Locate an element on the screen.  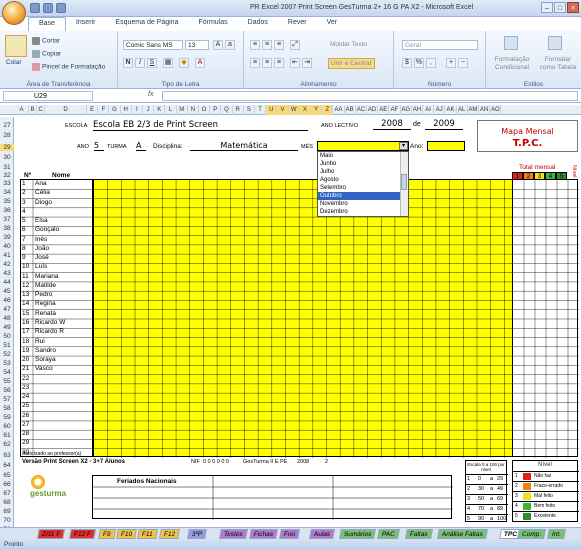
sheet-tab: Faltas is located at coordinates (419, 534).